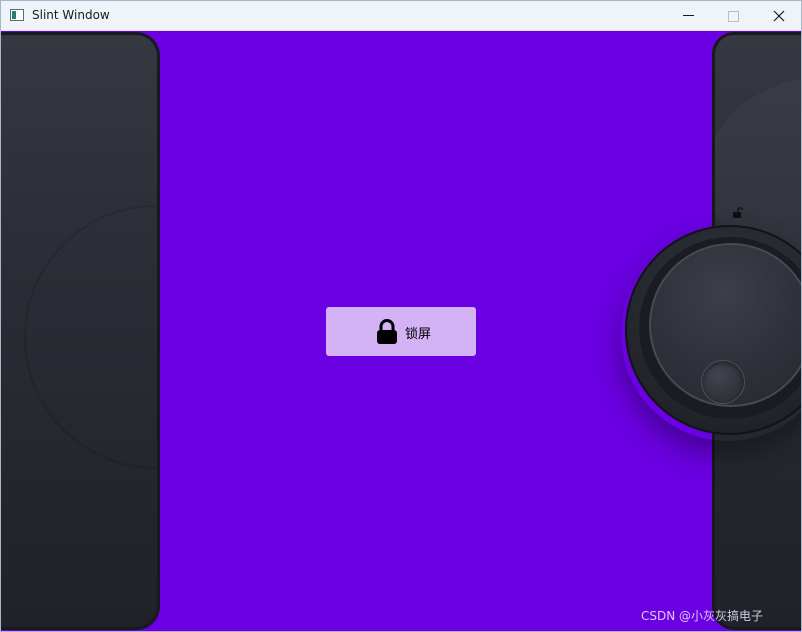  I want to click on app-icon, so click(17, 15).